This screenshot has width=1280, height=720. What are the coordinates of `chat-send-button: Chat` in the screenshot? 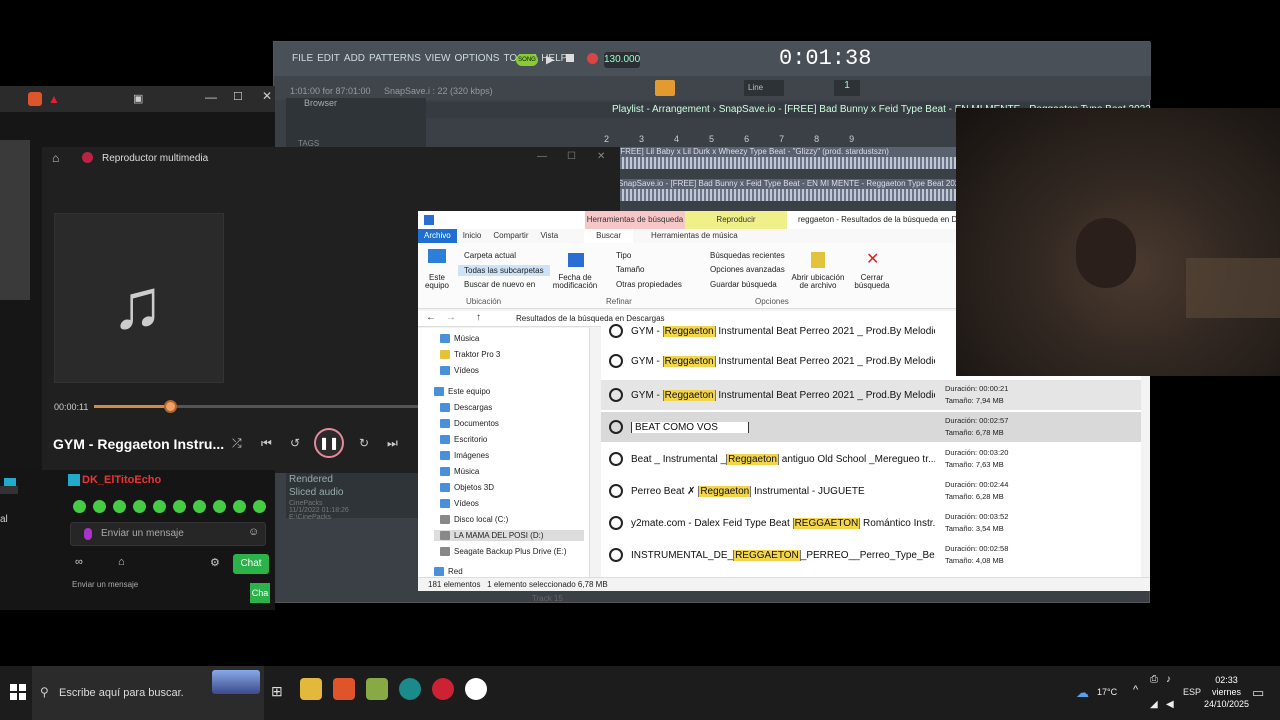 It's located at (251, 564).